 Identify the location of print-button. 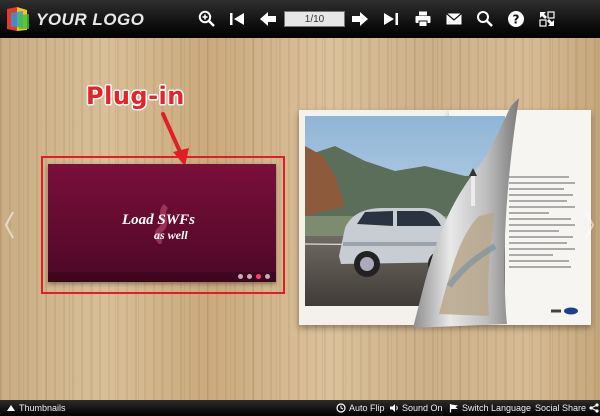
(423, 19).